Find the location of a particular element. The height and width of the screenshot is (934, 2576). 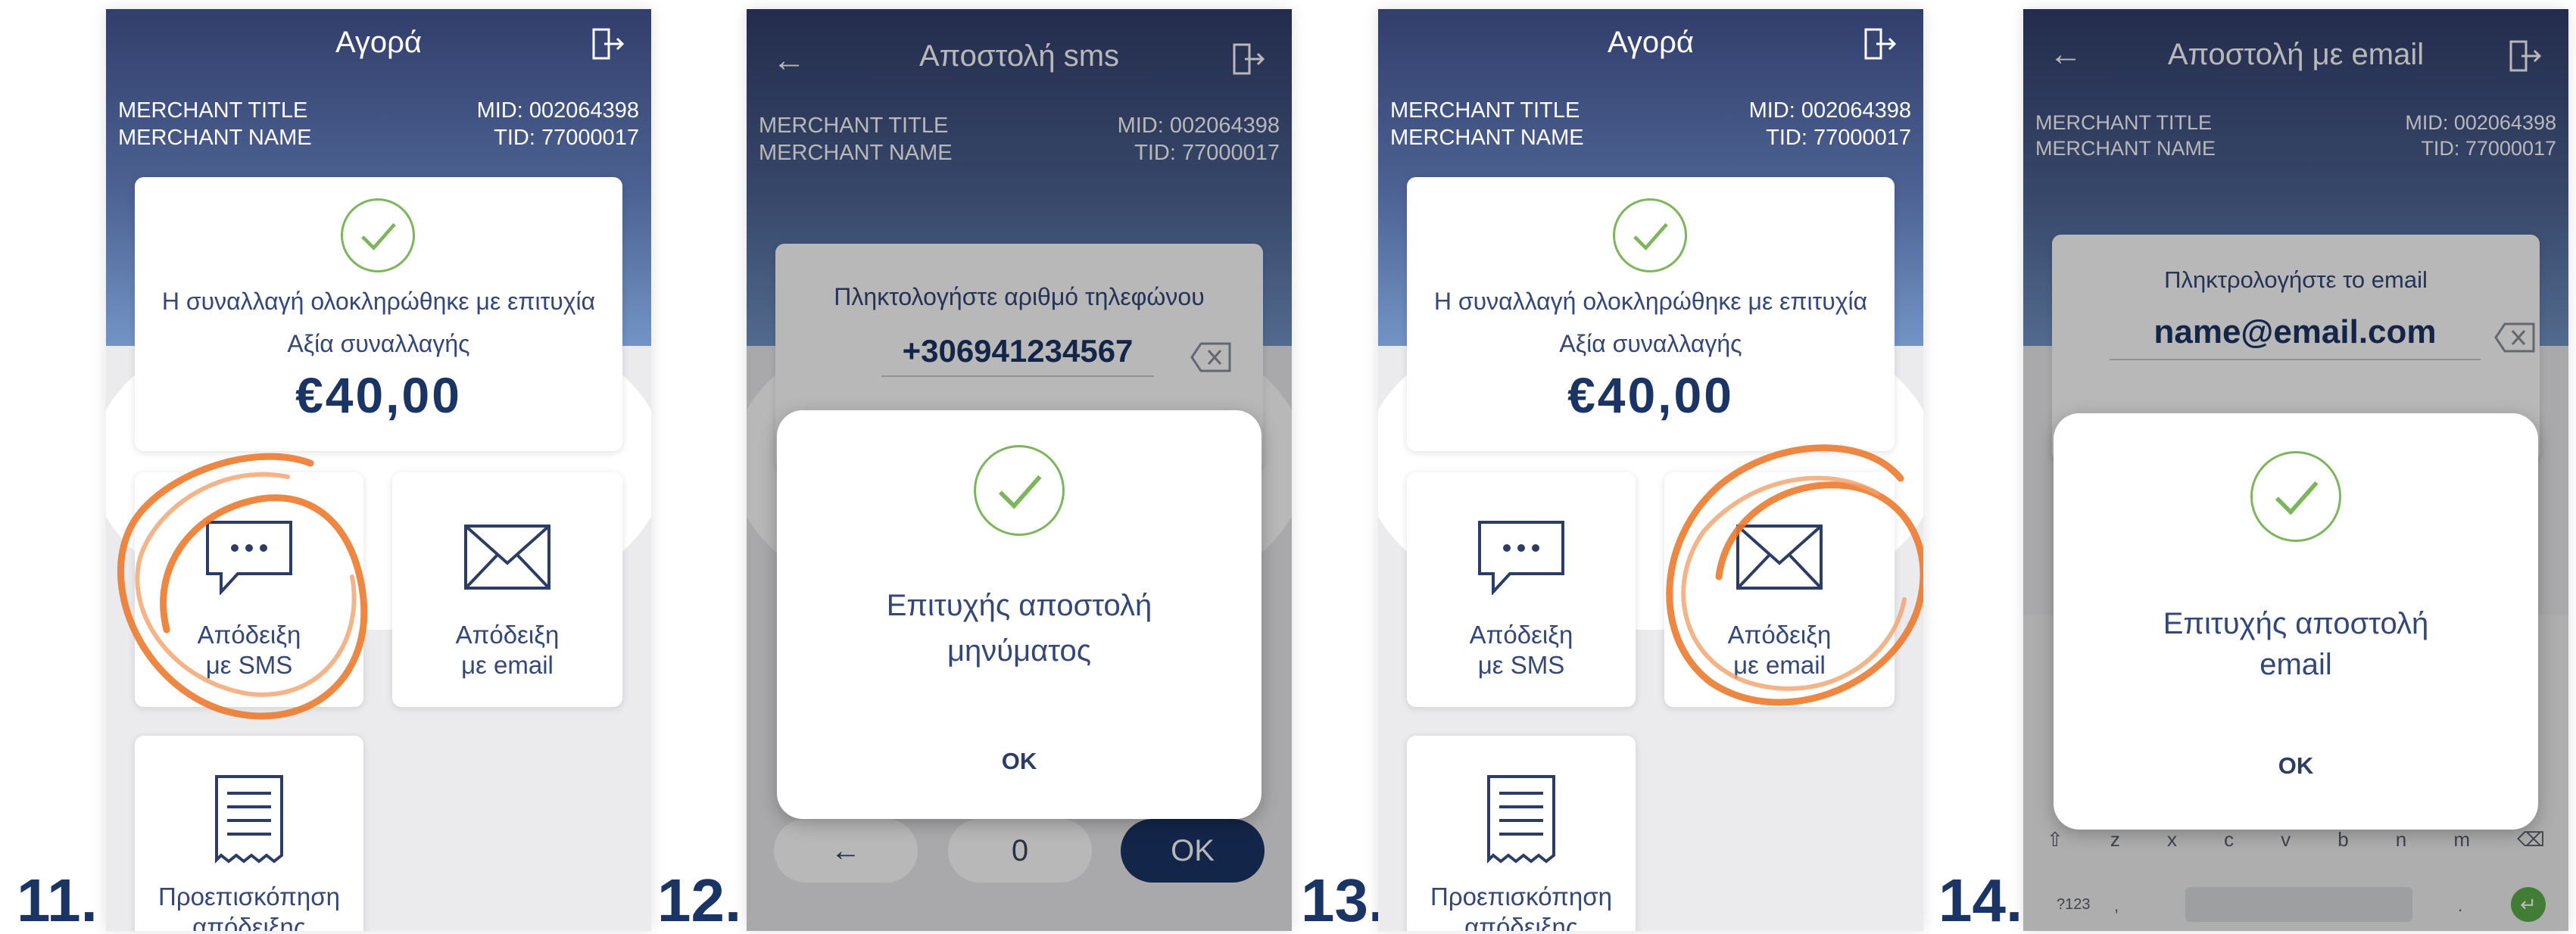

dialog-message-line-2: μηνύματος is located at coordinates (1019, 651).